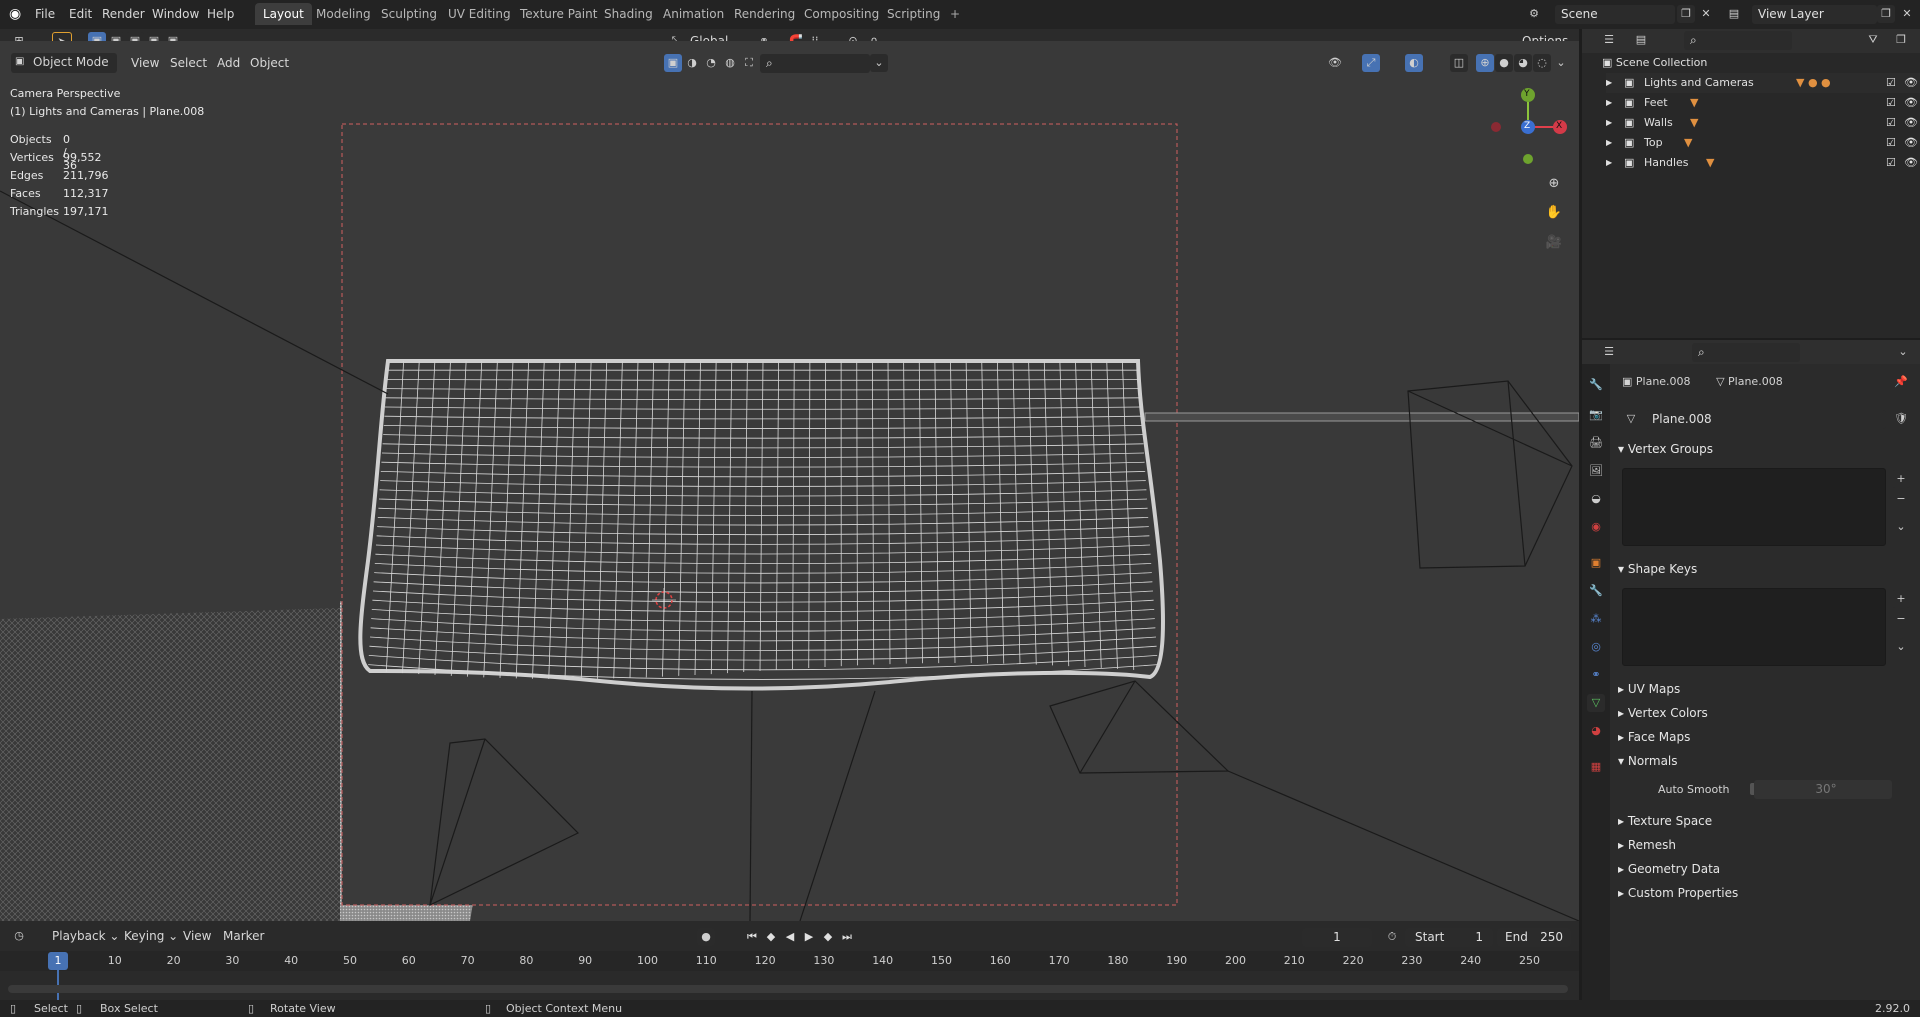  Describe the element at coordinates (558, 14) in the screenshot. I see `tab-texture-paint: Texture Paint` at that location.